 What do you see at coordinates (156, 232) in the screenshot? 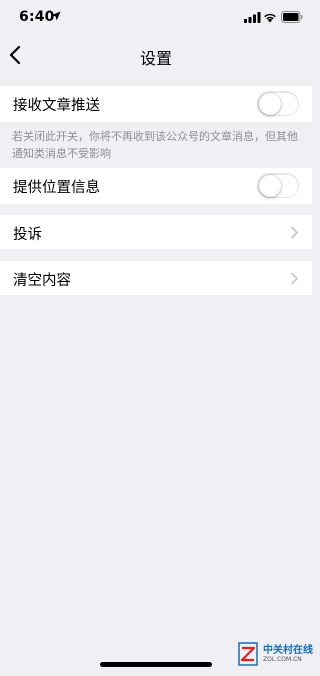
I see `complaint-row: 投诉` at bounding box center [156, 232].